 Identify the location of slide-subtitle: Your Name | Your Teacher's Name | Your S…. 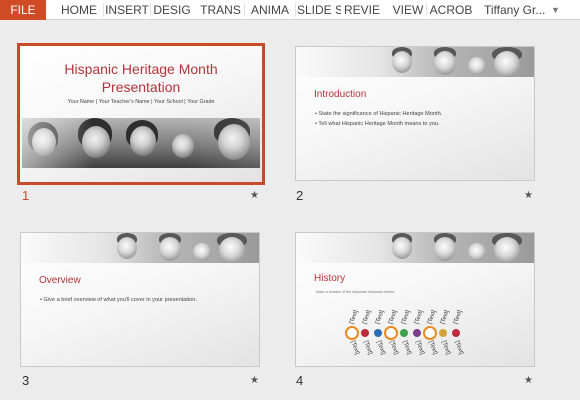
(141, 102).